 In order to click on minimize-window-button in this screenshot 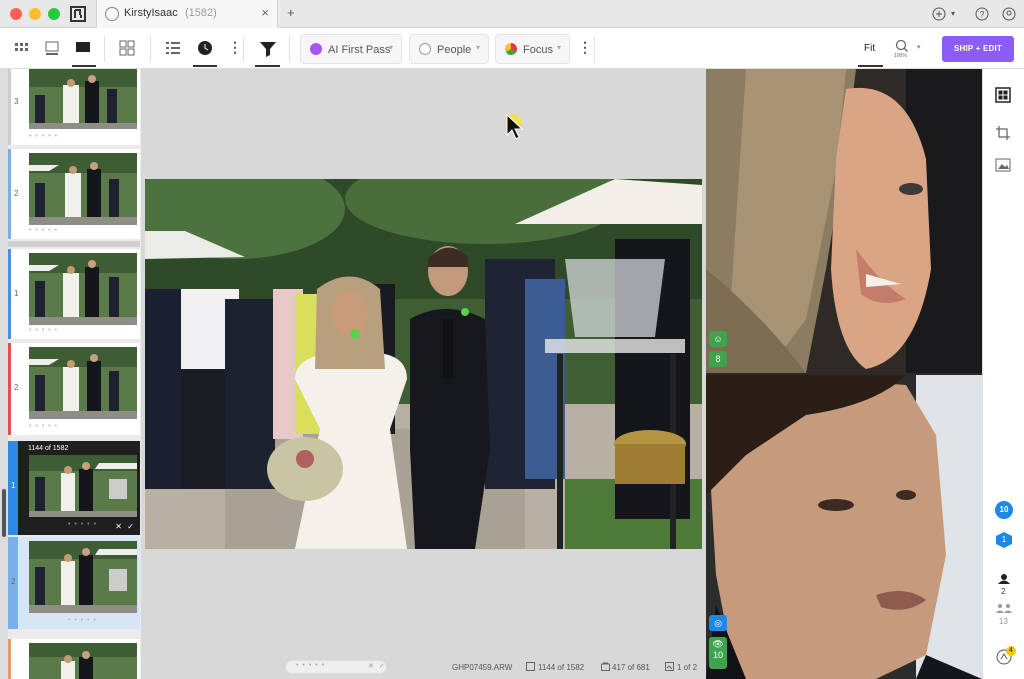, I will do `click(35, 14)`.